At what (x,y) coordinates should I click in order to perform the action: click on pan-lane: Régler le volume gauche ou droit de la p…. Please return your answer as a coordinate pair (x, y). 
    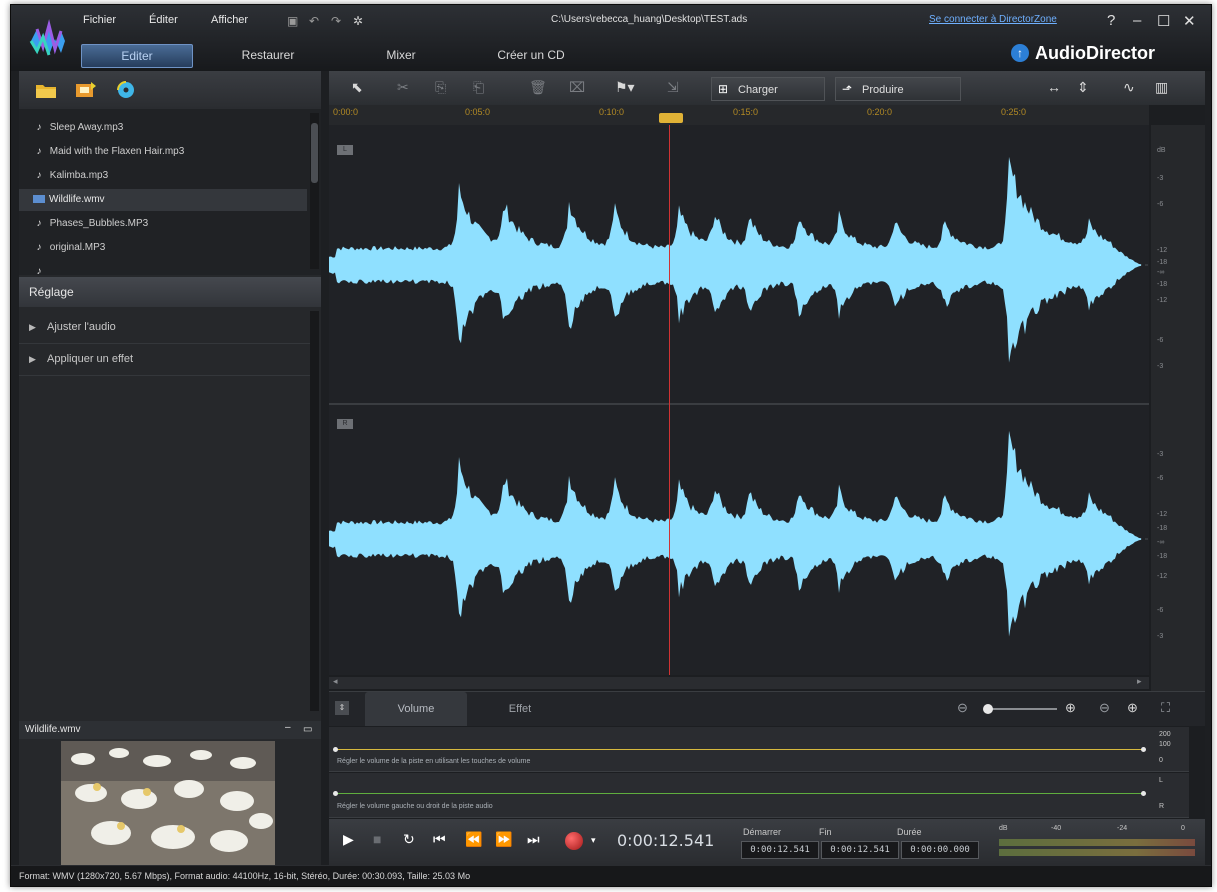
    Looking at the image, I should click on (759, 795).